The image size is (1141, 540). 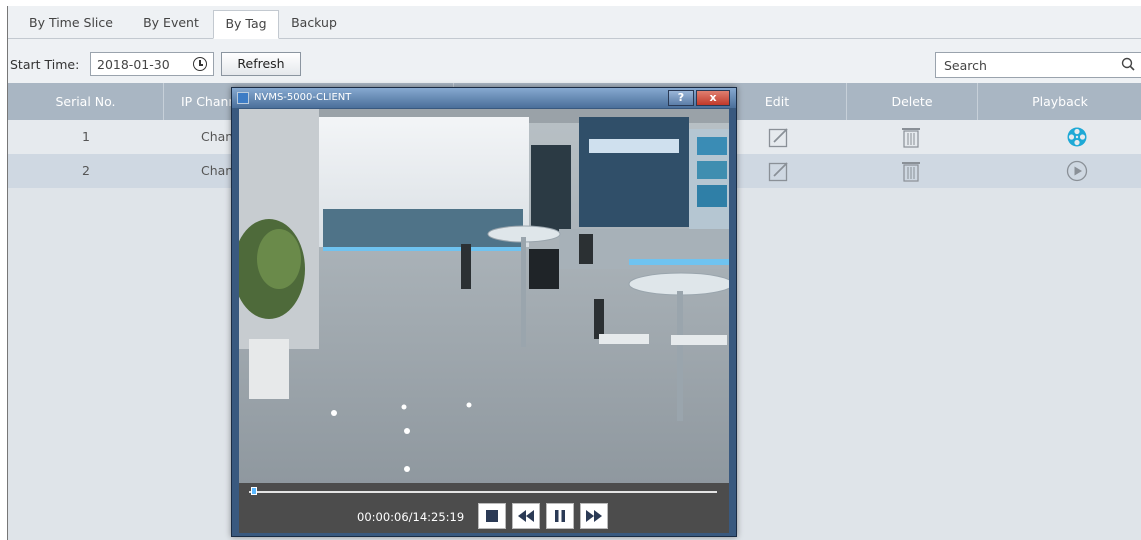 I want to click on column-playback: Playback, so click(x=1060, y=101).